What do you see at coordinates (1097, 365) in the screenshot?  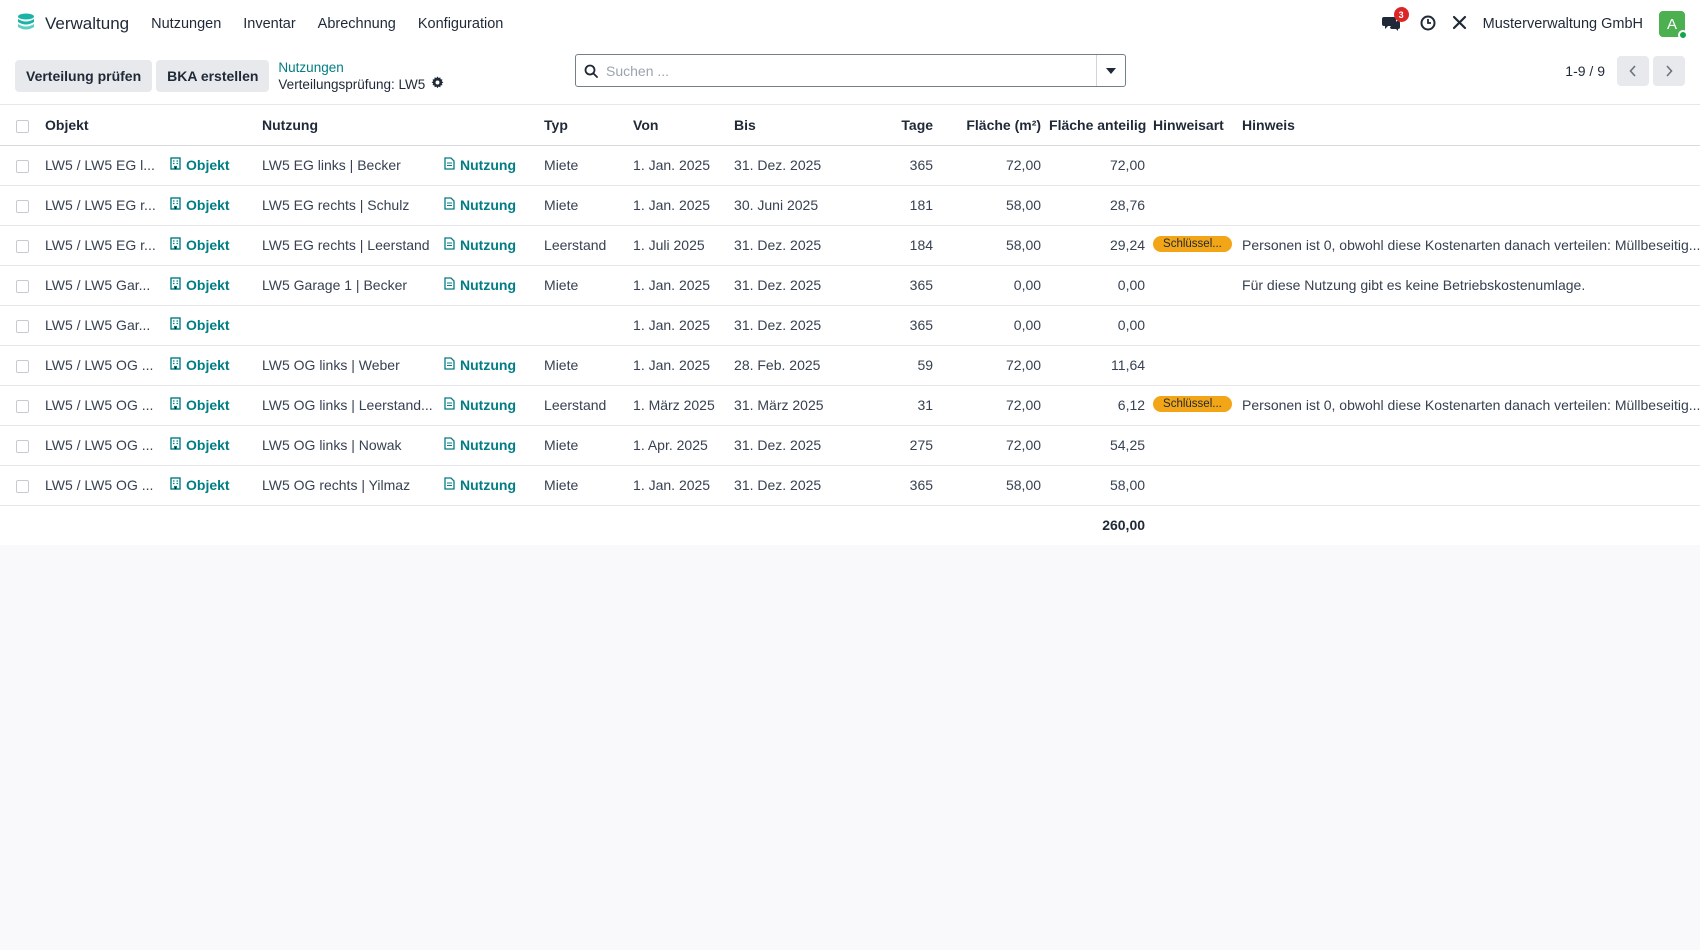 I see `cell-flaeche-anteilig: 11,64` at bounding box center [1097, 365].